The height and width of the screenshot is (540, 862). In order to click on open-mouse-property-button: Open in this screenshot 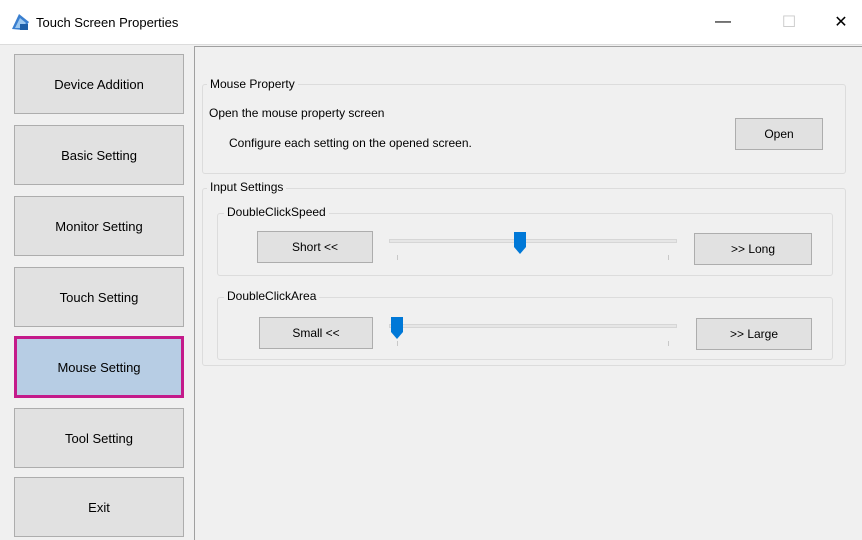, I will do `click(779, 134)`.